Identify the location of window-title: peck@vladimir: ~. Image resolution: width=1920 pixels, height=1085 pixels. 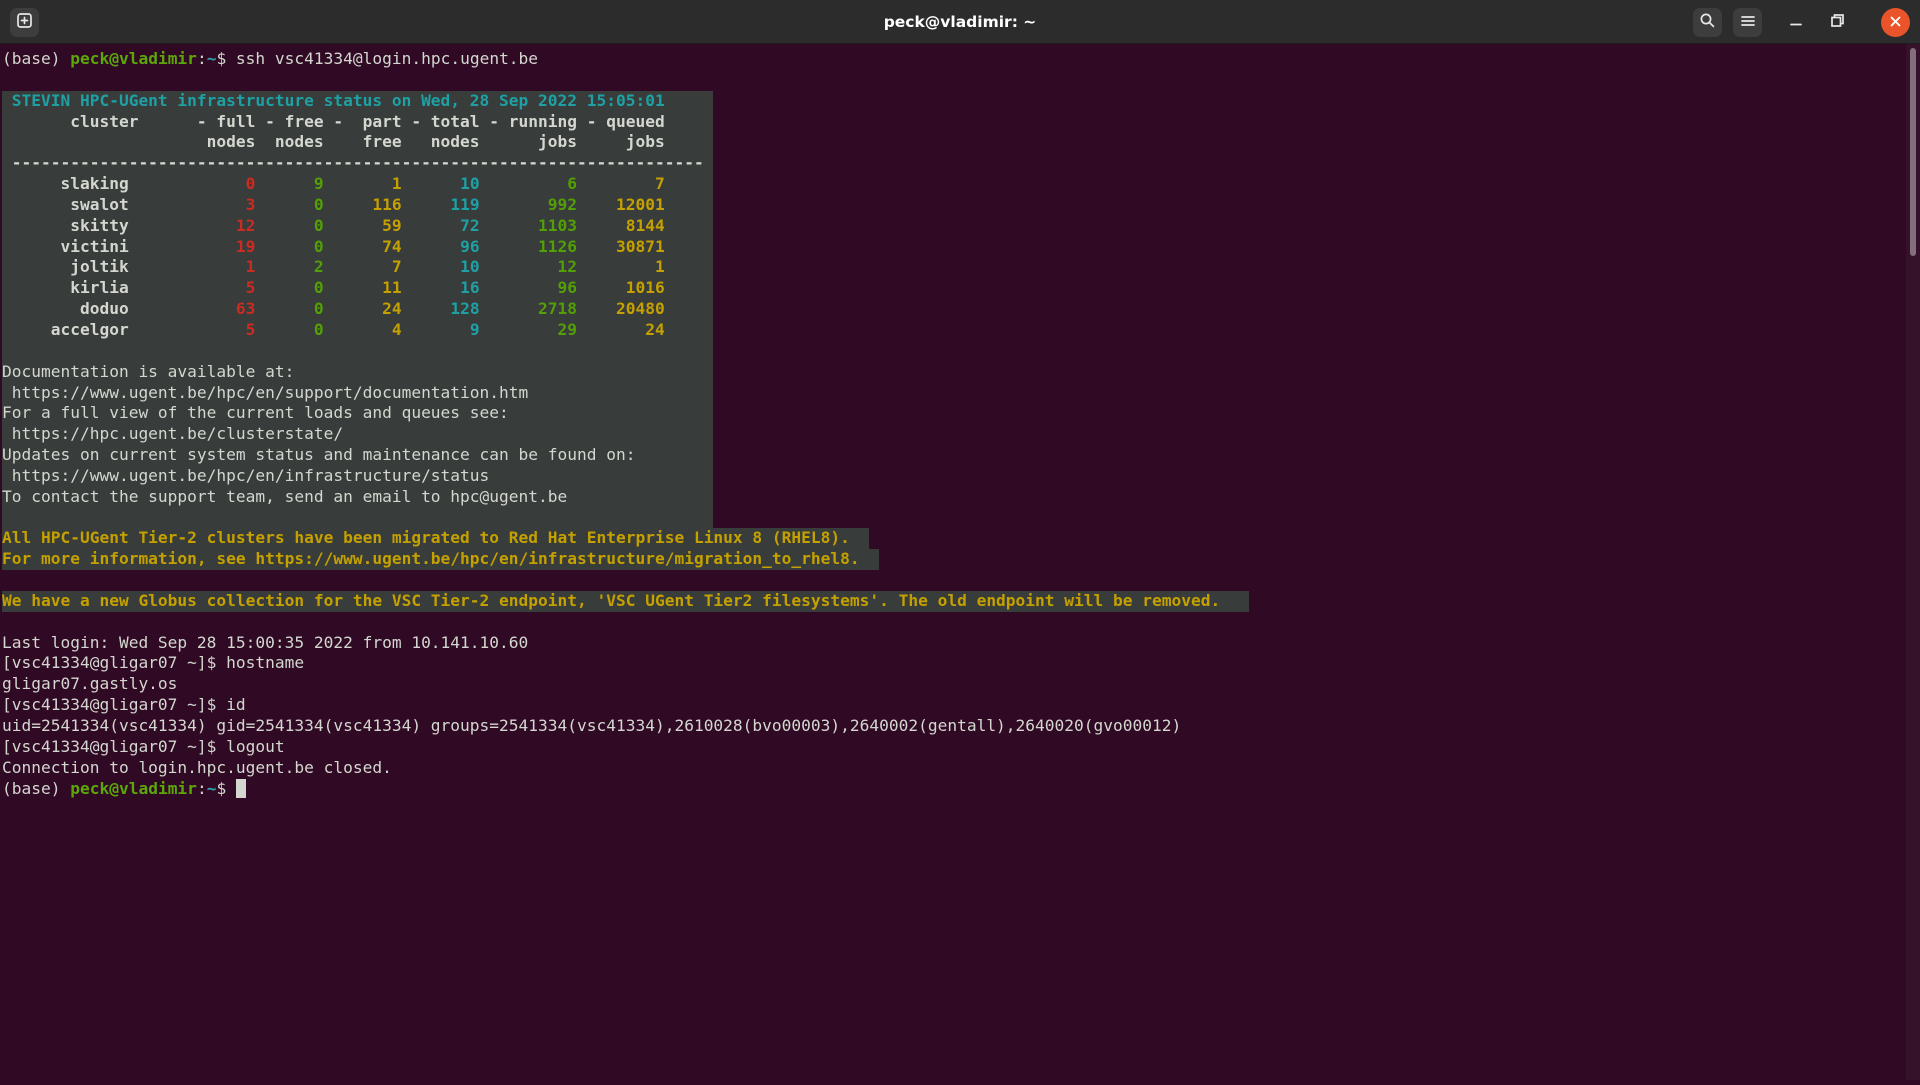
(960, 22).